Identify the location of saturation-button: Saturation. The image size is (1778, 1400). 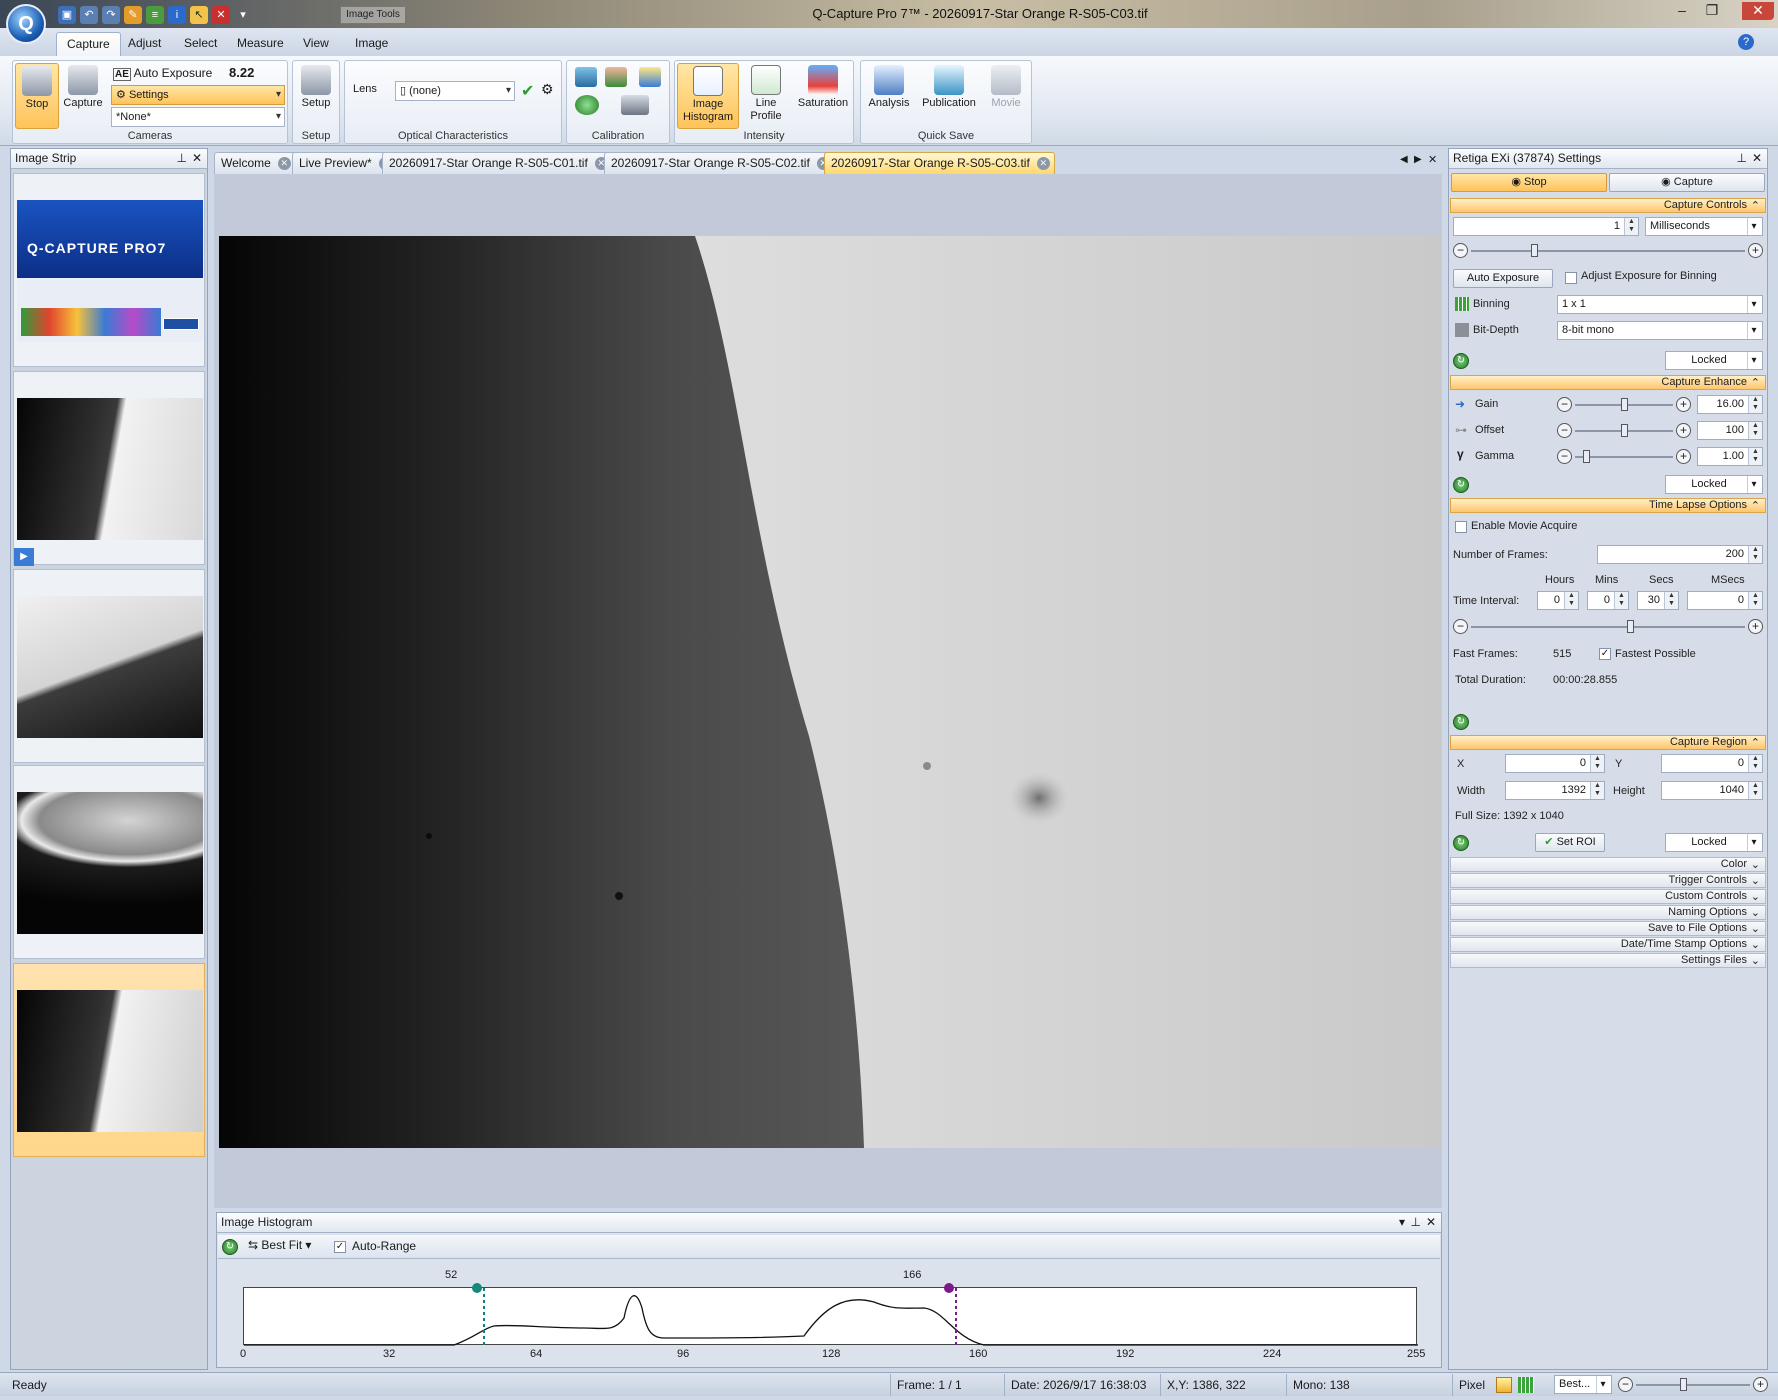
(823, 96).